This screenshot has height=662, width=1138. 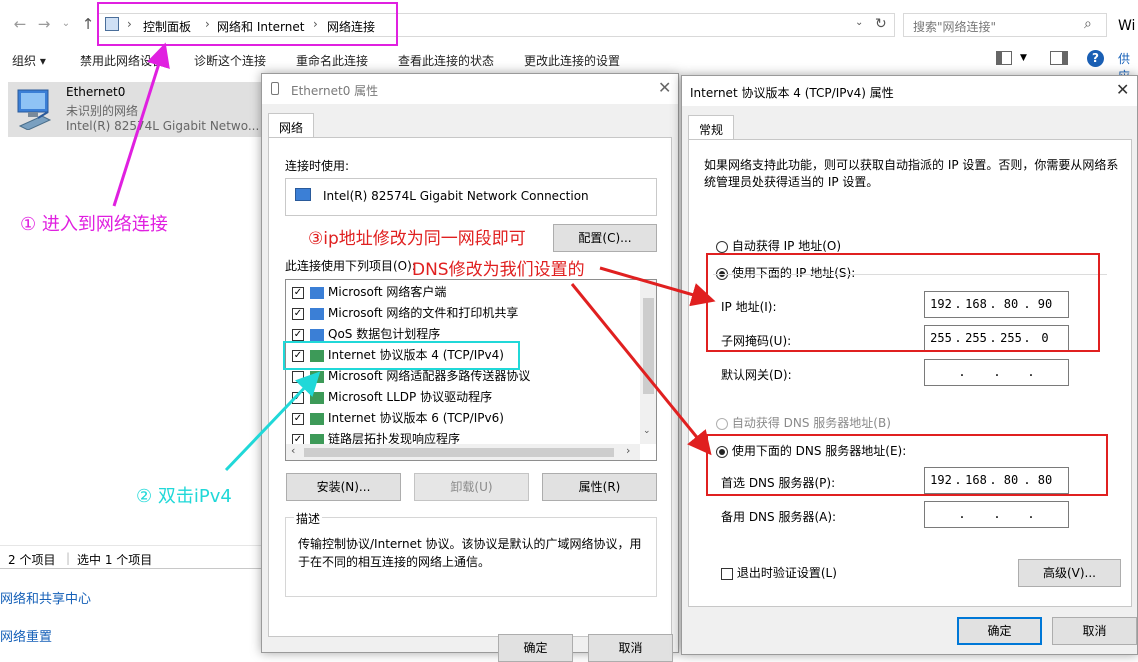 I want to click on step2-annotation: ② 双击iPv4, so click(x=184, y=496).